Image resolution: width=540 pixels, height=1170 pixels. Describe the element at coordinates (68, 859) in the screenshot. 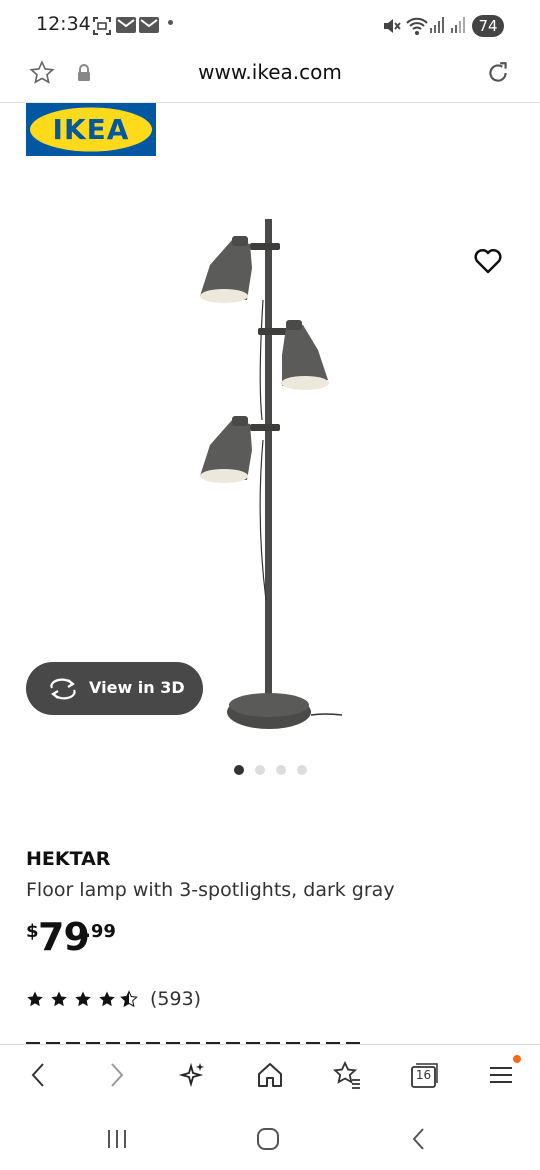

I see `product-name: HEKTAR` at that location.